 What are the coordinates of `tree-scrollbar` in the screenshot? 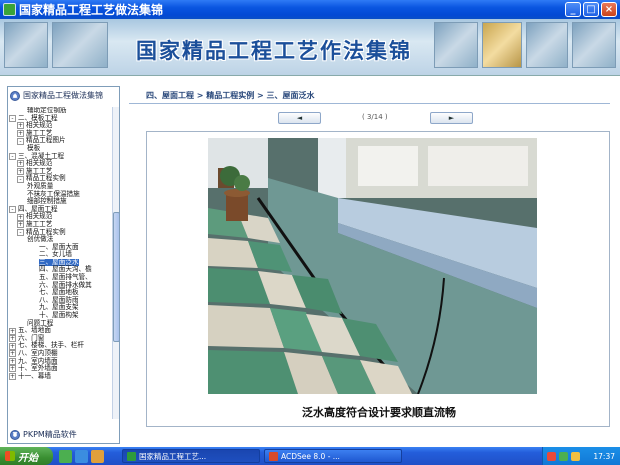 It's located at (115, 263).